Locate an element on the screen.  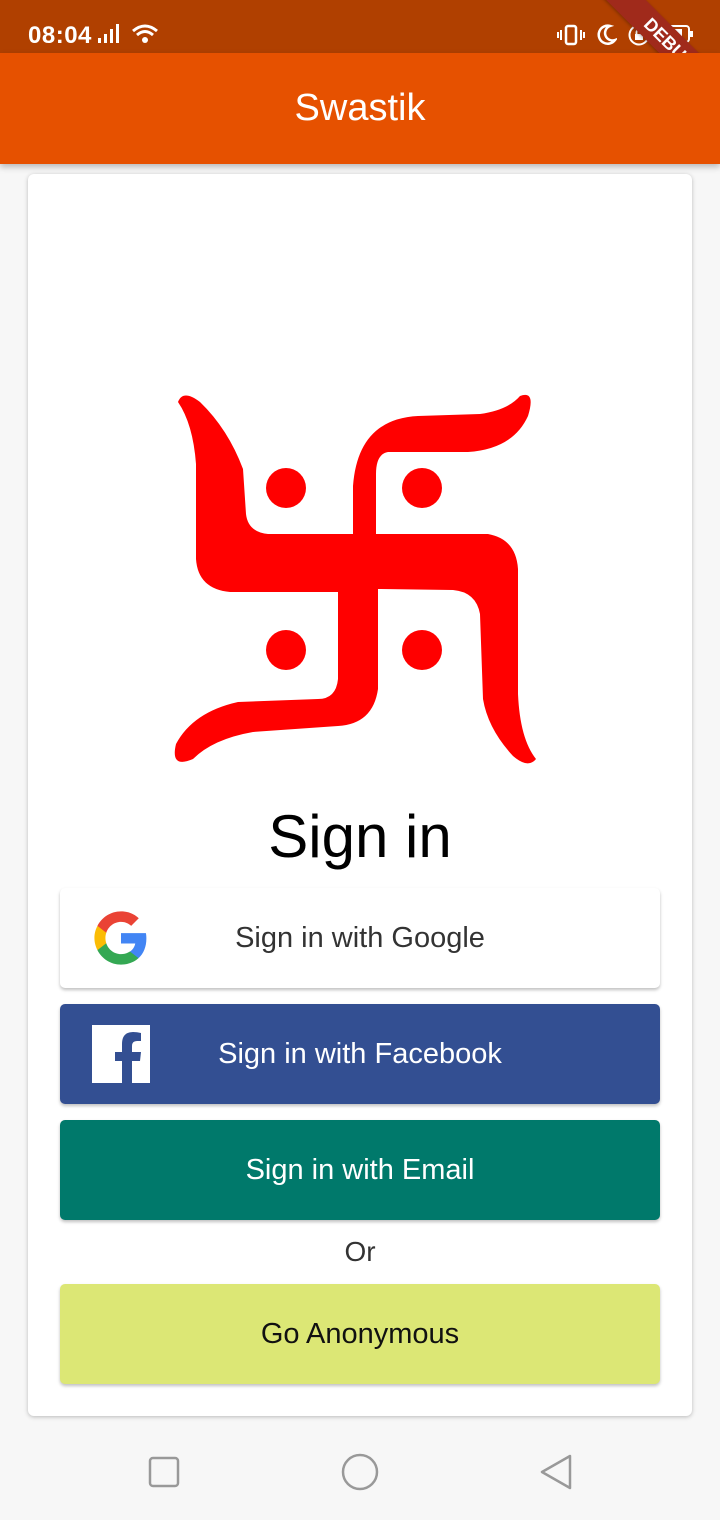
swastik-icon is located at coordinates (355, 579).